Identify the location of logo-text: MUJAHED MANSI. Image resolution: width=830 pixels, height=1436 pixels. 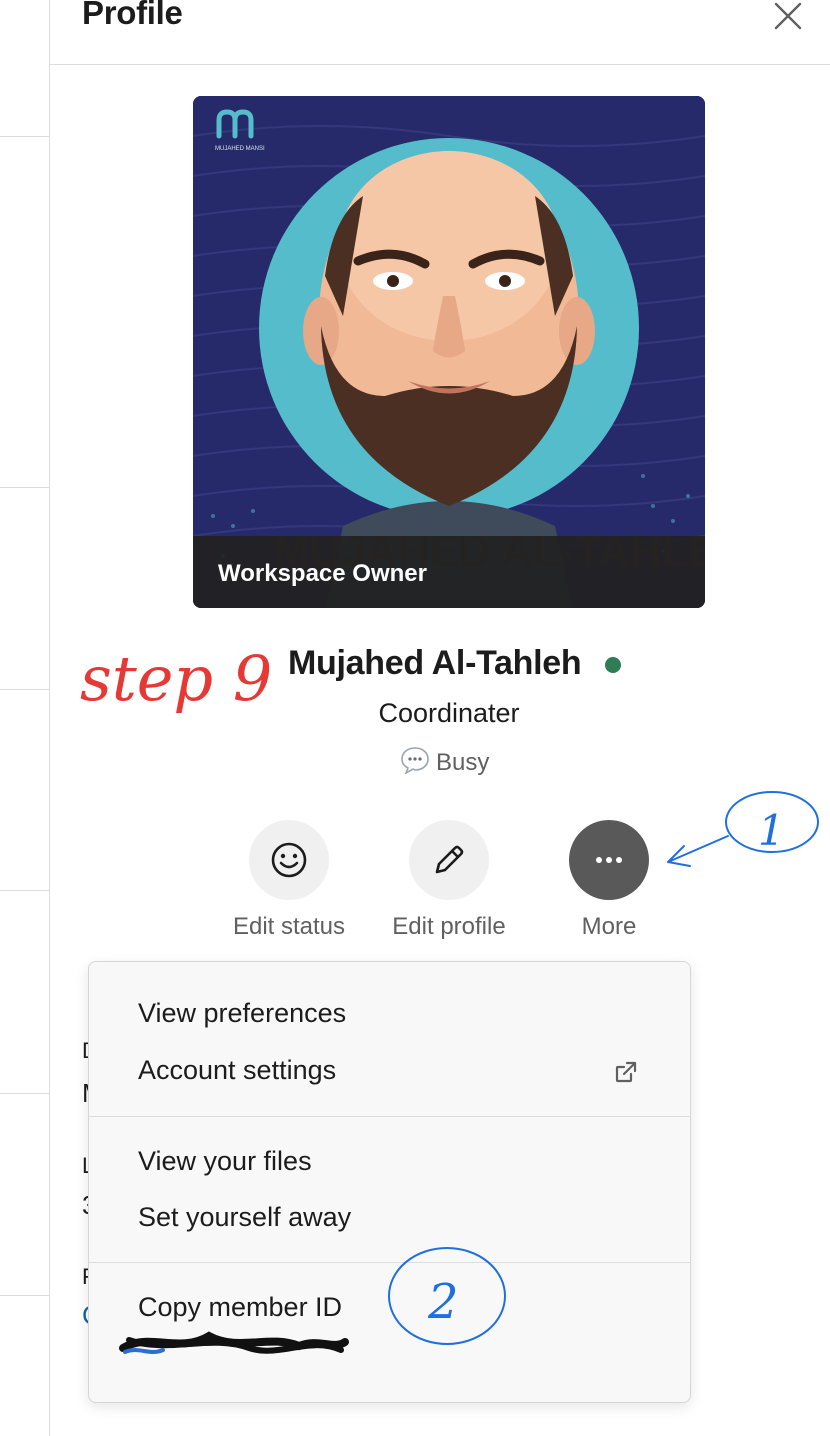
(240, 149).